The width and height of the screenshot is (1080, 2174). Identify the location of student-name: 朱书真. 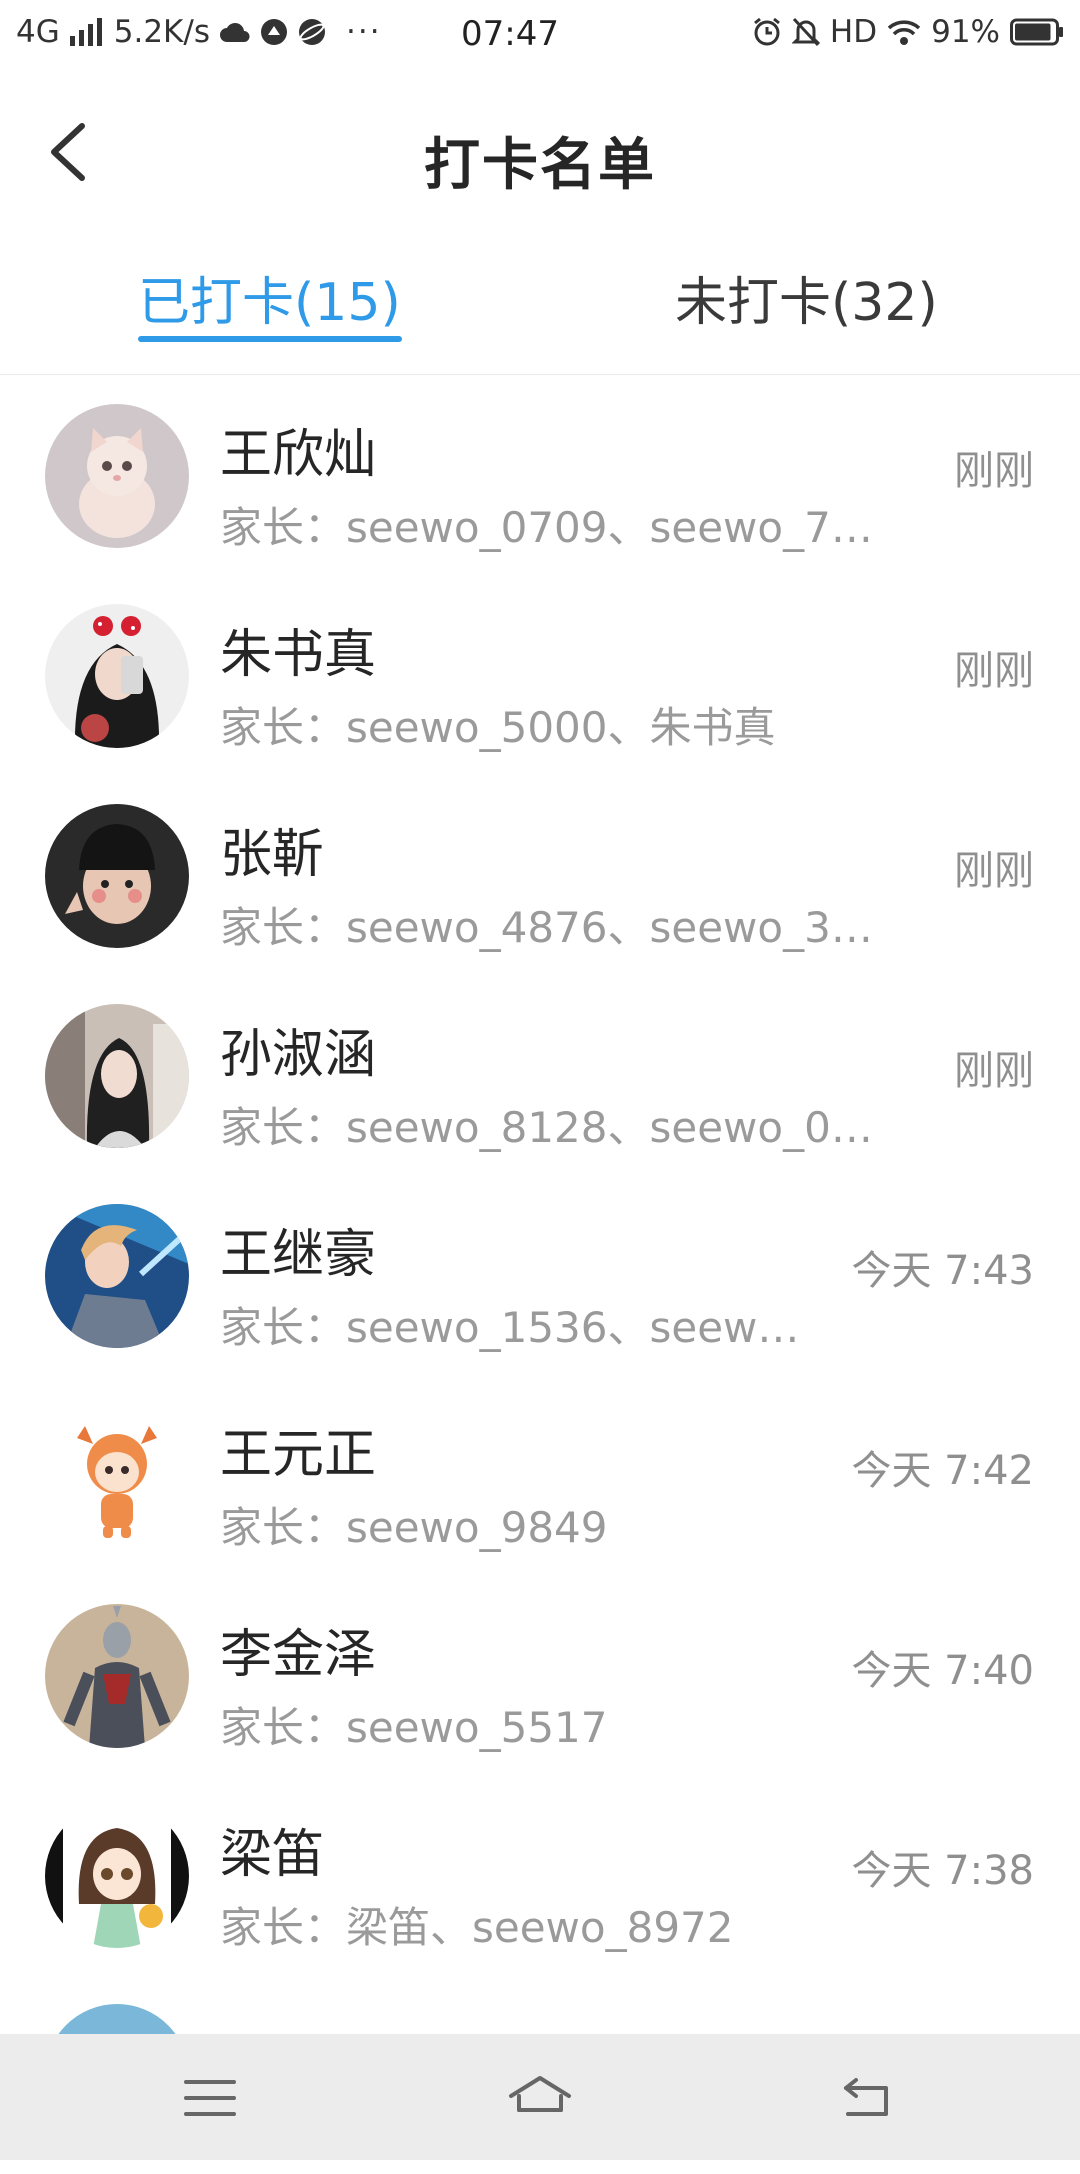
(298, 655).